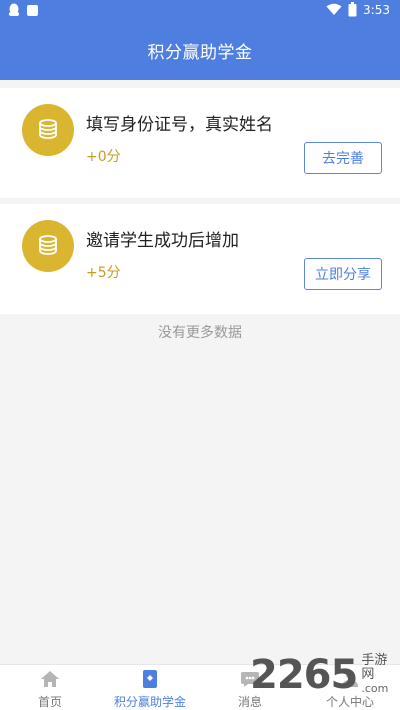  Describe the element at coordinates (150, 679) in the screenshot. I see `points-icon` at that location.